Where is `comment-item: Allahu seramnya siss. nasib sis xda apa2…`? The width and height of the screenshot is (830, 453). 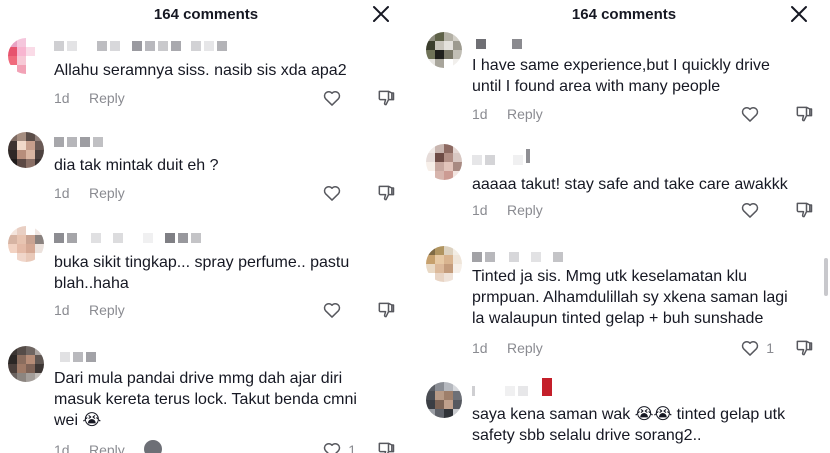 comment-item: Allahu seramnya siss. nasib sis xda apa2… is located at coordinates (206, 72).